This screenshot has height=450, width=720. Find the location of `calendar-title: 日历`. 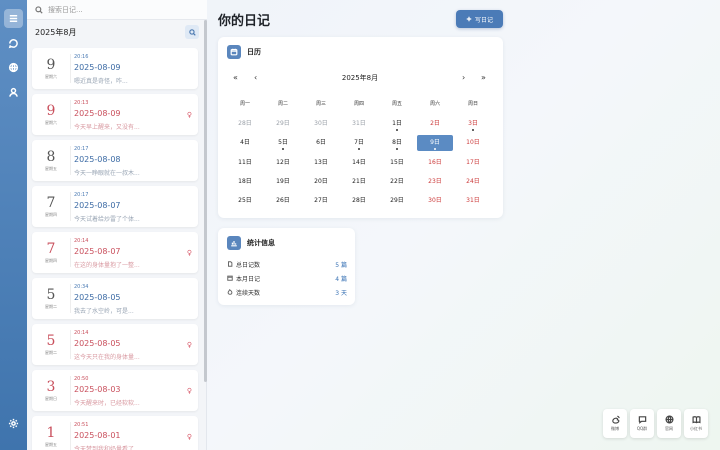

calendar-title: 日历 is located at coordinates (254, 52).